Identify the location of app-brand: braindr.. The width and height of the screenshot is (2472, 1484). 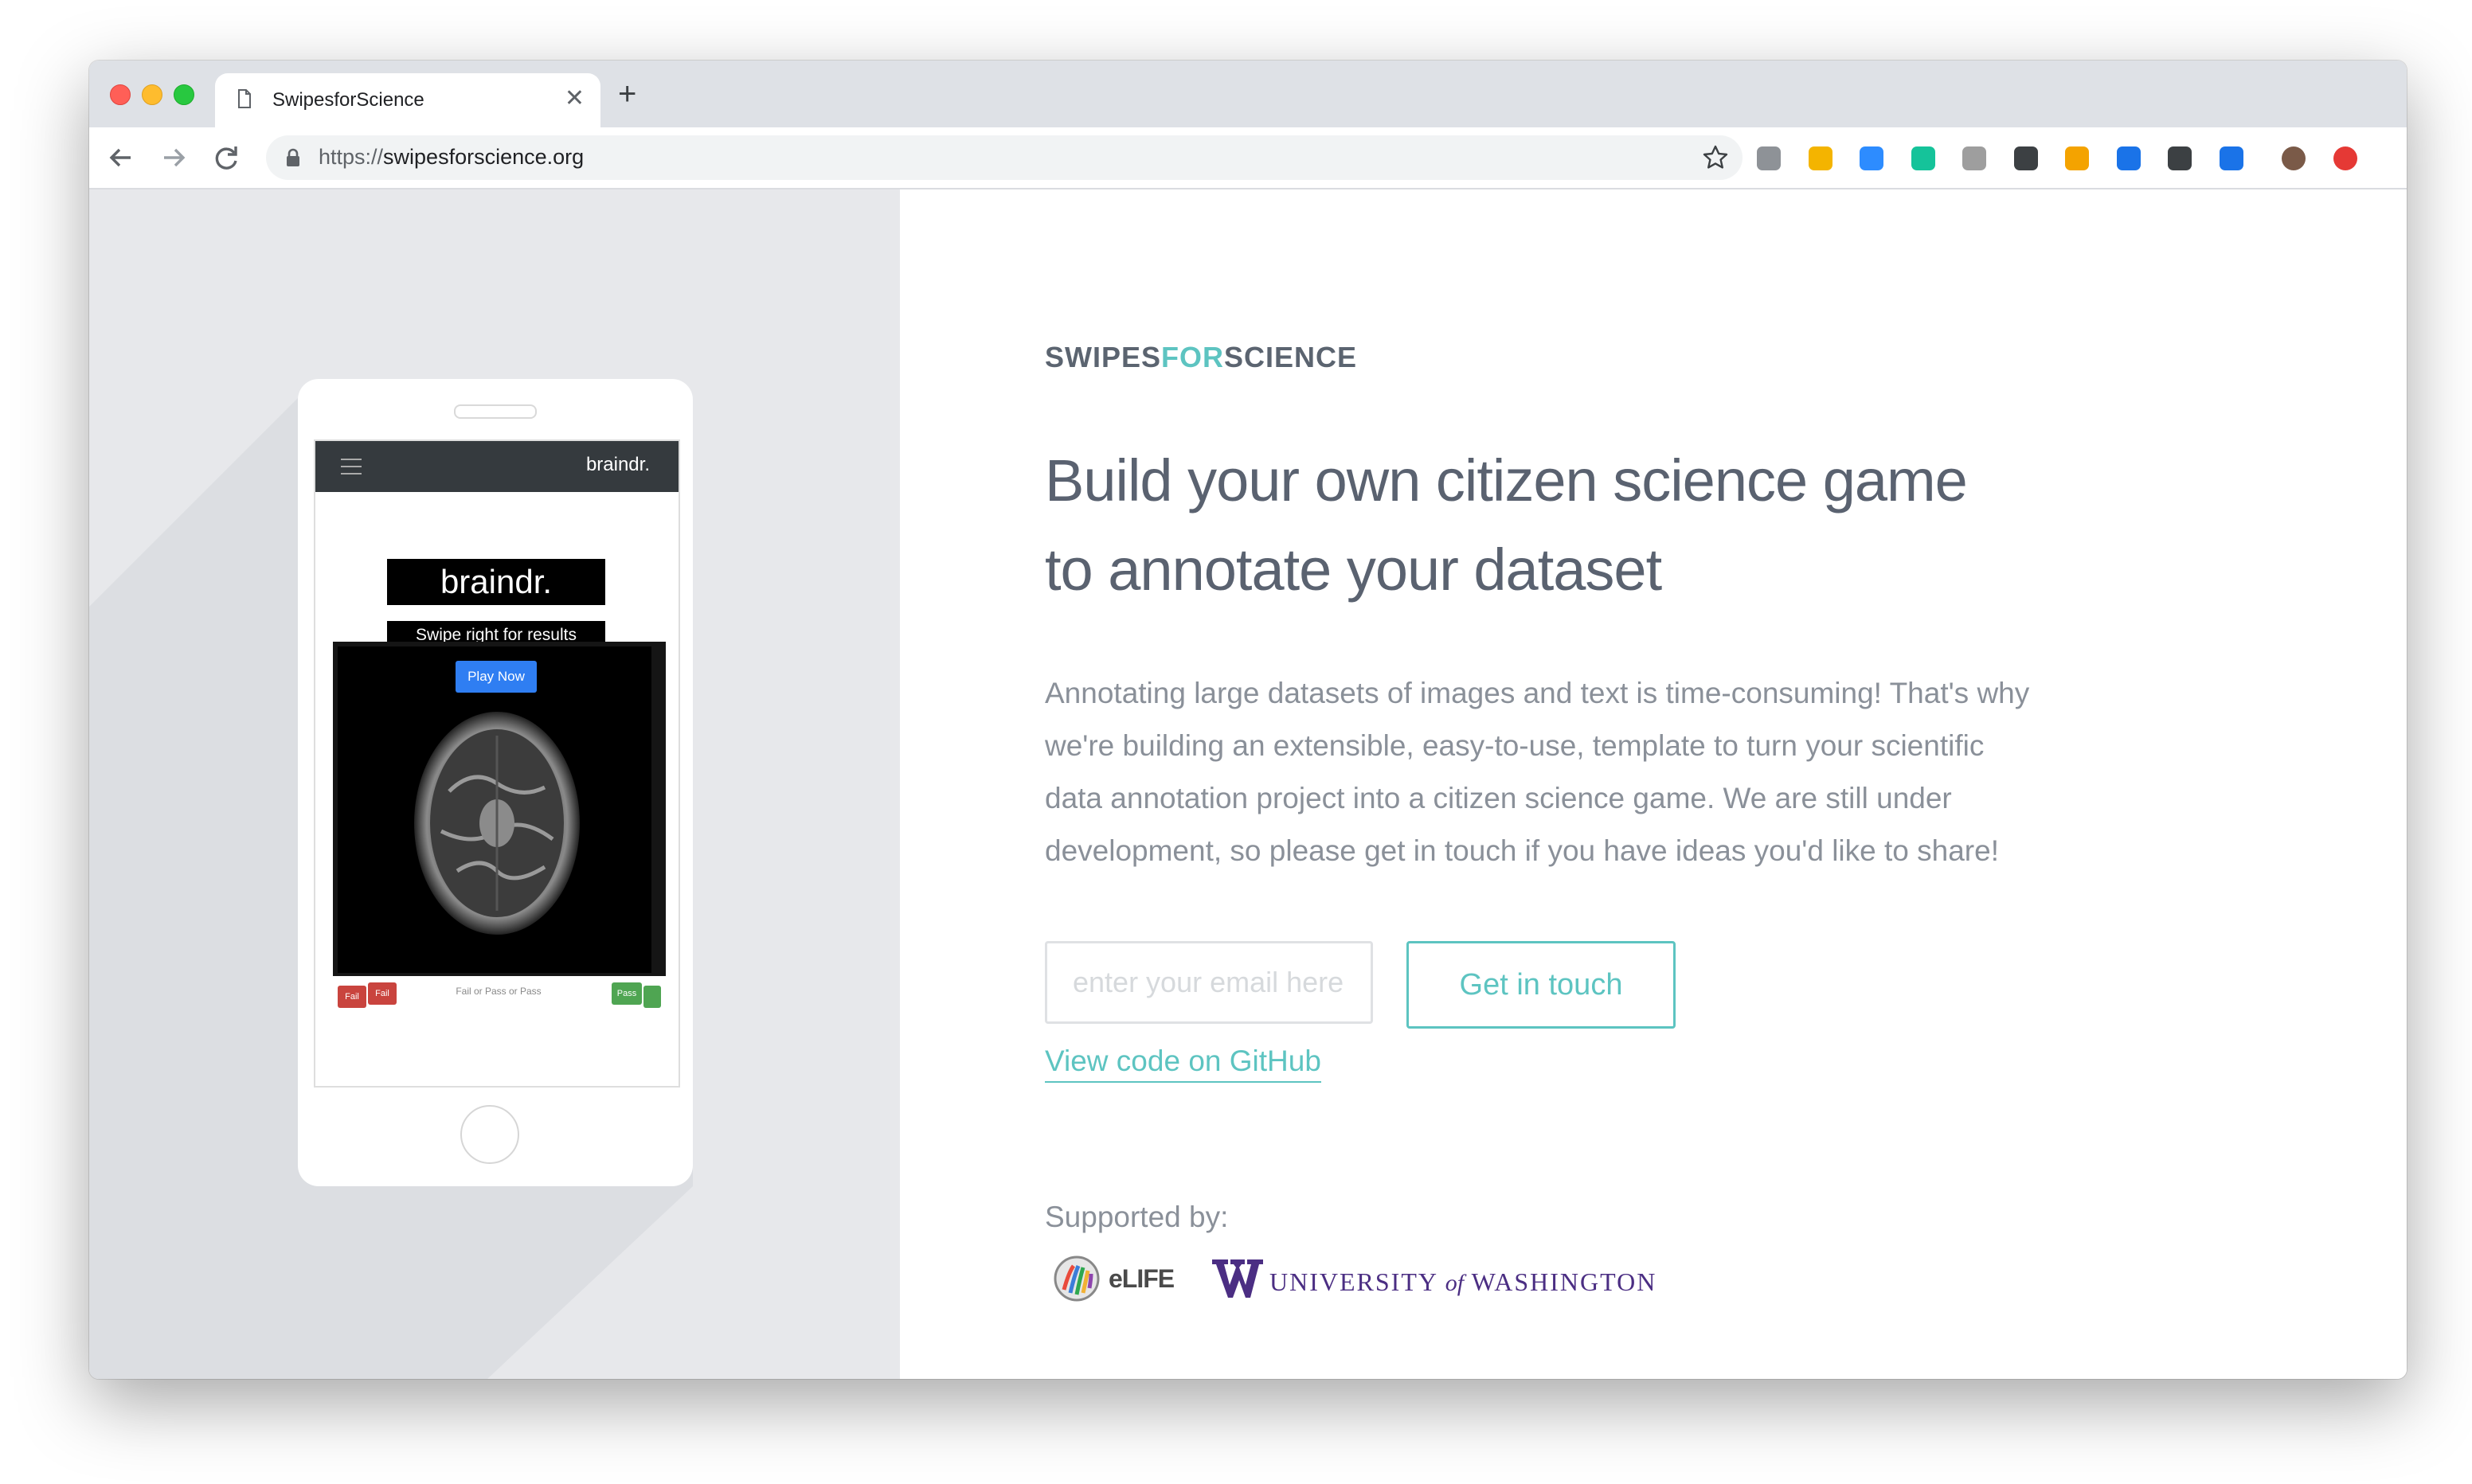
(617, 464).